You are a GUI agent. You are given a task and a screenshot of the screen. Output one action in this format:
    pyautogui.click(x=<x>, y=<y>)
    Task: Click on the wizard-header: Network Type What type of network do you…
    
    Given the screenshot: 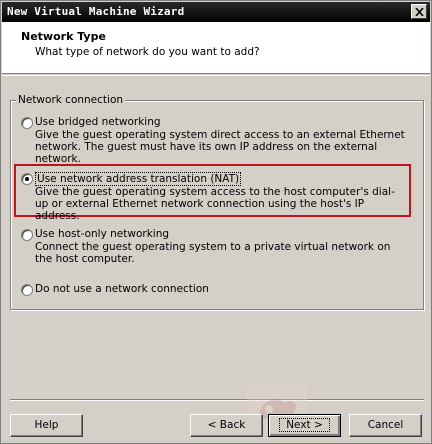 What is the action you would take?
    pyautogui.click(x=216, y=48)
    